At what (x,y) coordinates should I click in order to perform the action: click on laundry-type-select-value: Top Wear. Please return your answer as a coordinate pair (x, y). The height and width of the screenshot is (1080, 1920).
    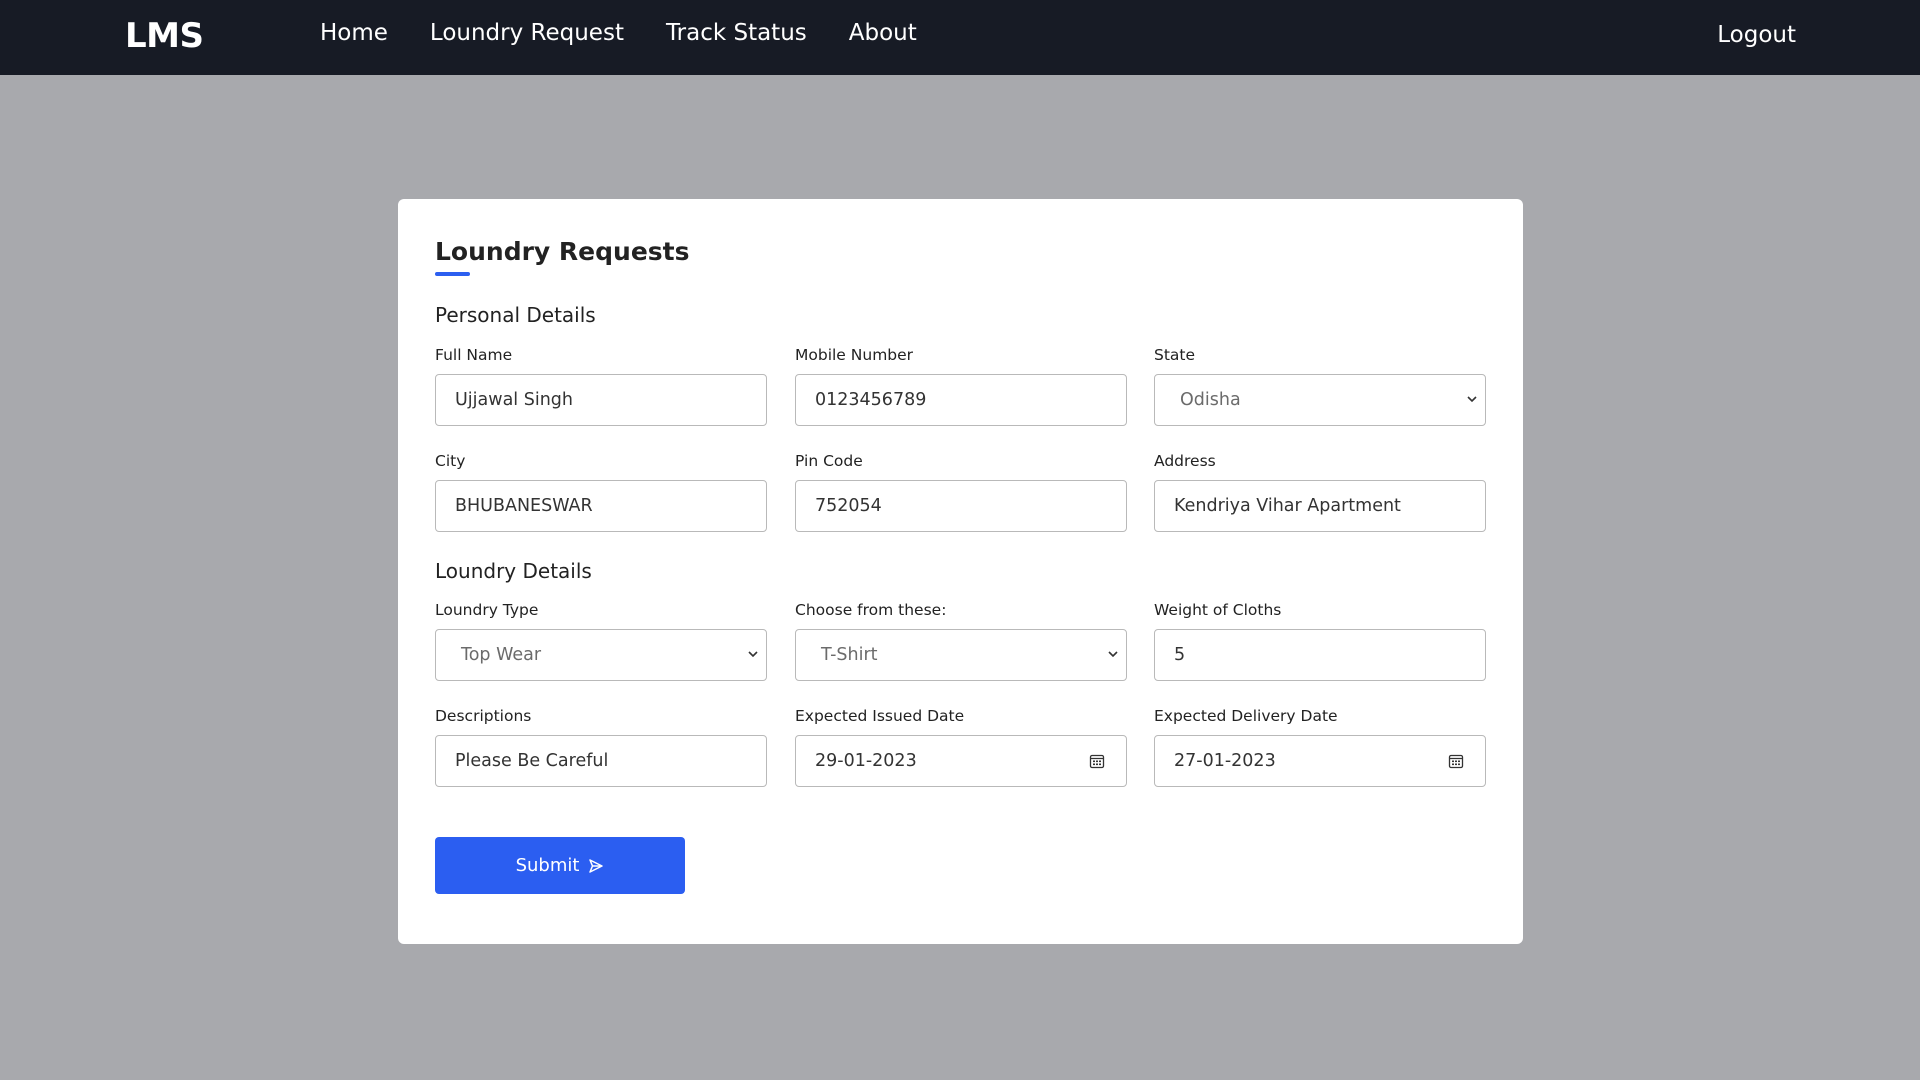
    Looking at the image, I should click on (501, 655).